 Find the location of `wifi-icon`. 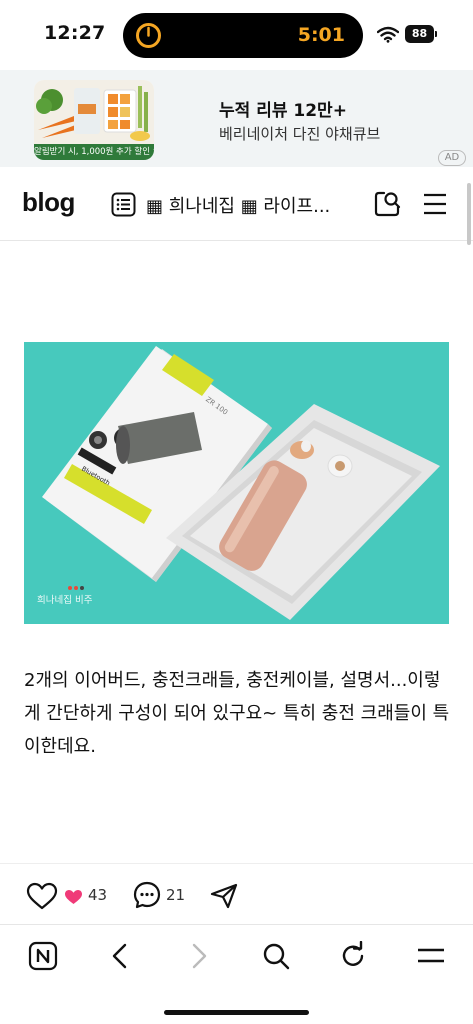

wifi-icon is located at coordinates (388, 34).